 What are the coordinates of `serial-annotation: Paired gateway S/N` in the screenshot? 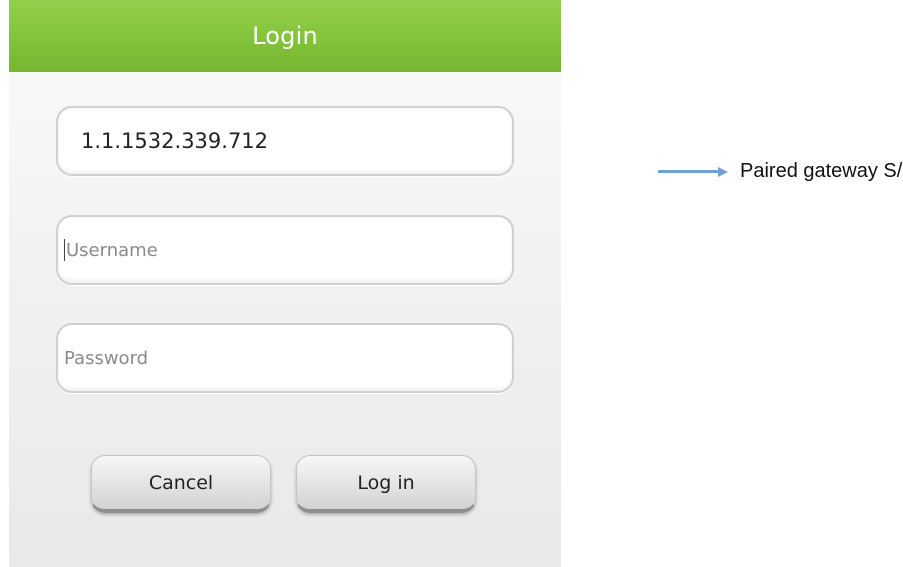 It's located at (780, 171).